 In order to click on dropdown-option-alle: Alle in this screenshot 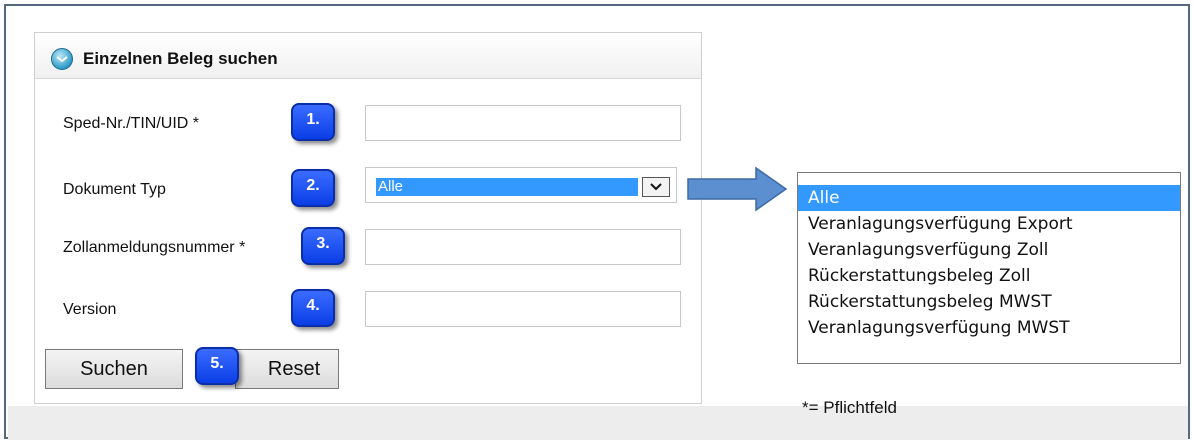, I will do `click(989, 198)`.